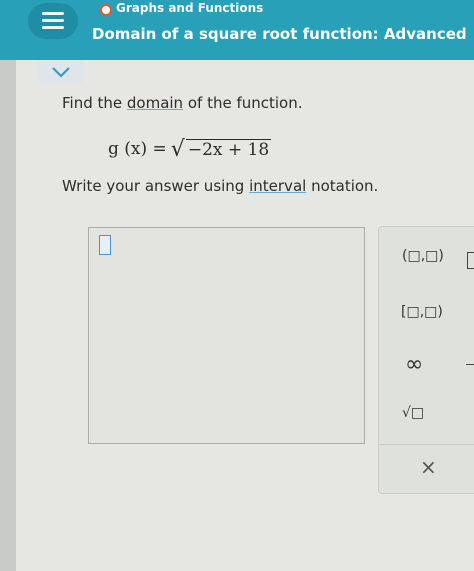 This screenshot has width=474, height=571. What do you see at coordinates (53, 21) in the screenshot?
I see `hamburger-menu-icon` at bounding box center [53, 21].